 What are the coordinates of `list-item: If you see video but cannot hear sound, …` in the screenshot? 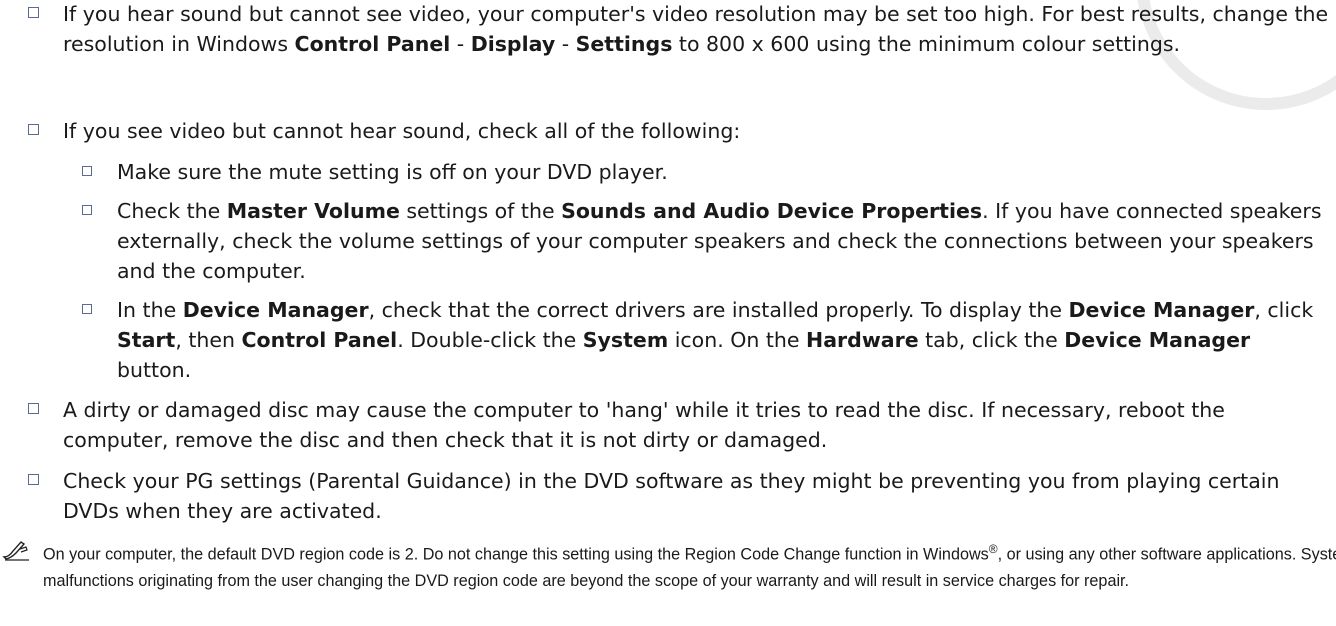 It's located at (679, 131).